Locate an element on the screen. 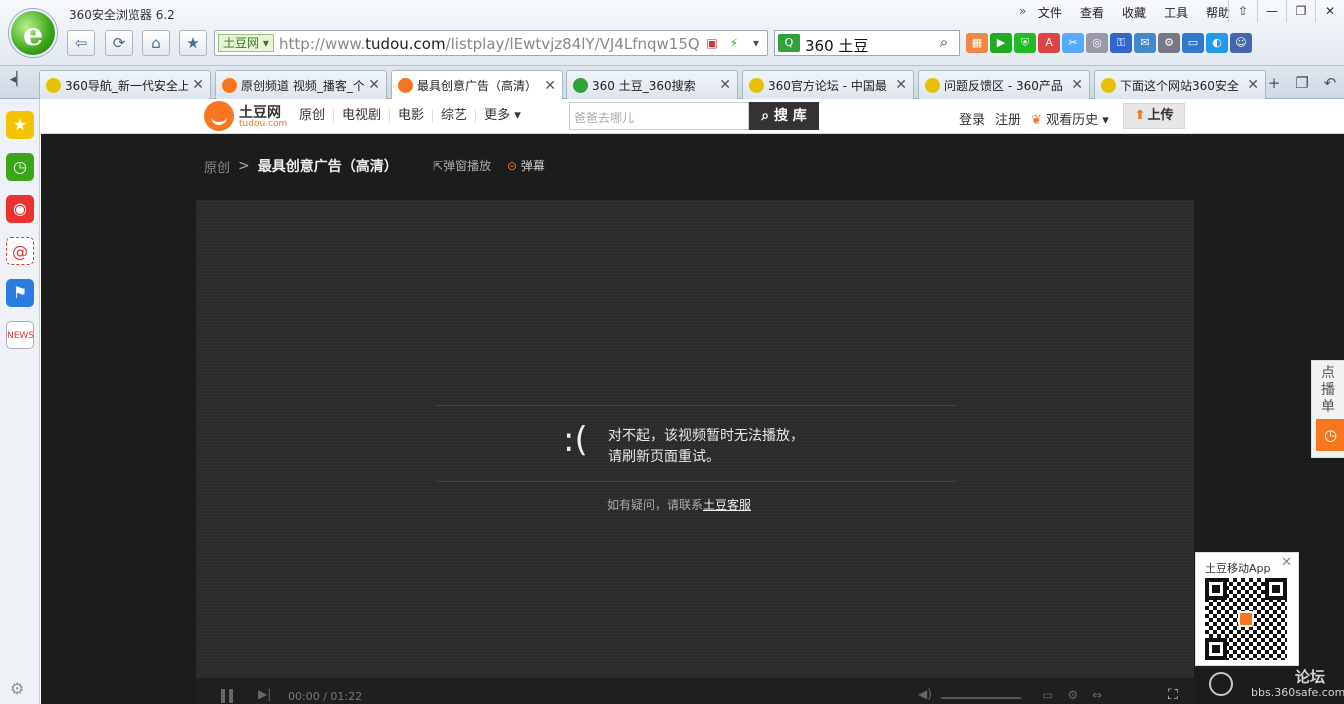 Image resolution: width=1344 pixels, height=704 pixels. apps-icon: ▦ is located at coordinates (977, 43).